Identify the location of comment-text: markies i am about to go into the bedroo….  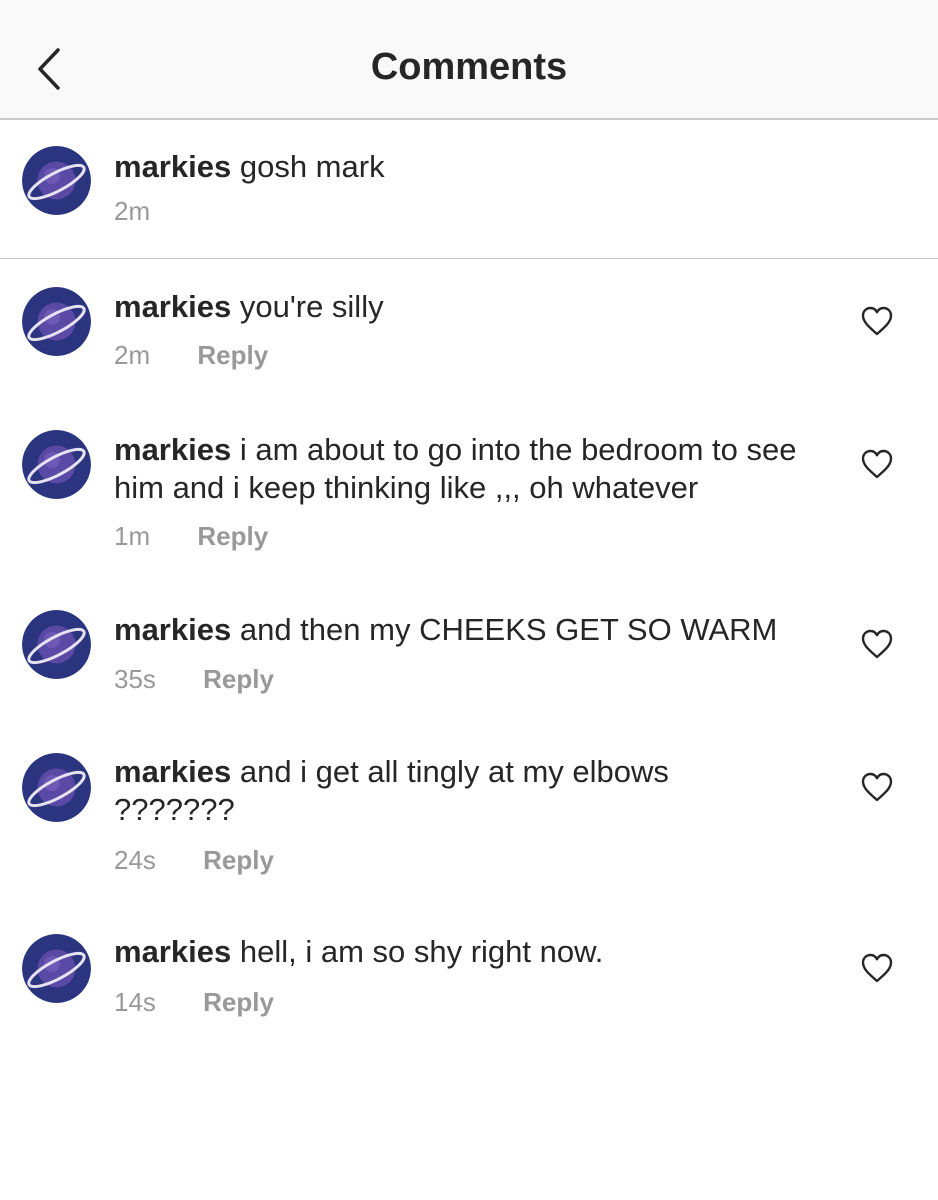
(464, 469).